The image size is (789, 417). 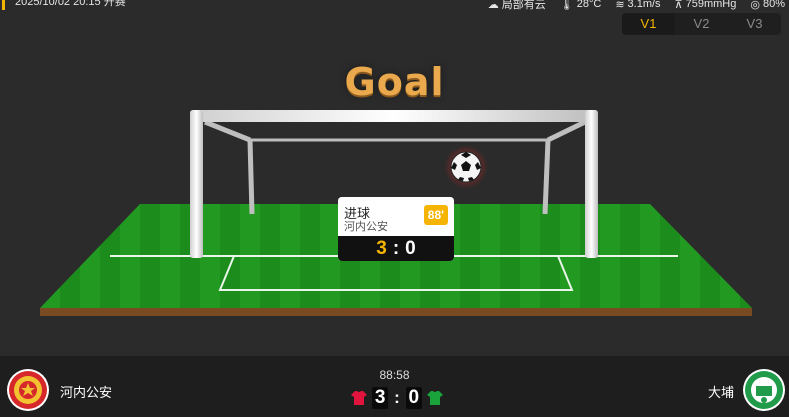 What do you see at coordinates (566, 5) in the screenshot?
I see `thermometer-icon: 🌡` at bounding box center [566, 5].